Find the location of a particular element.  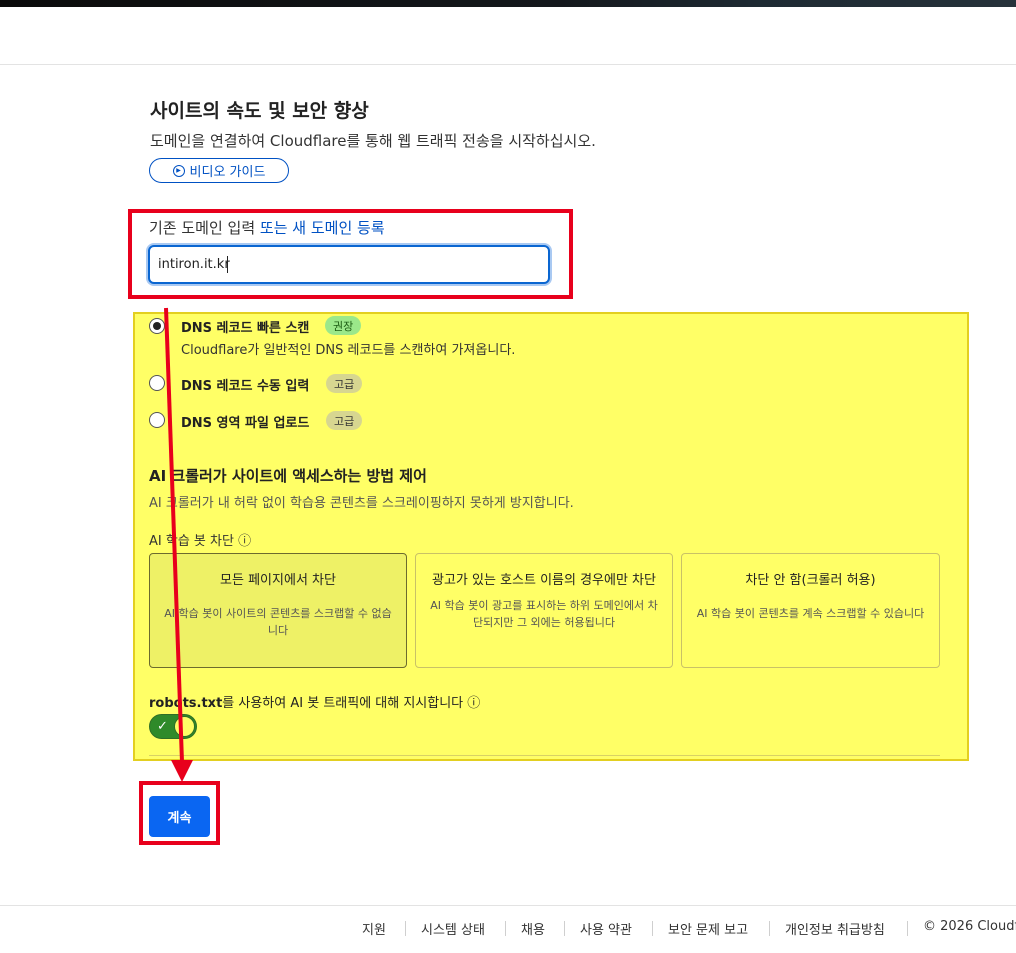

footer-divider is located at coordinates (508, 905).